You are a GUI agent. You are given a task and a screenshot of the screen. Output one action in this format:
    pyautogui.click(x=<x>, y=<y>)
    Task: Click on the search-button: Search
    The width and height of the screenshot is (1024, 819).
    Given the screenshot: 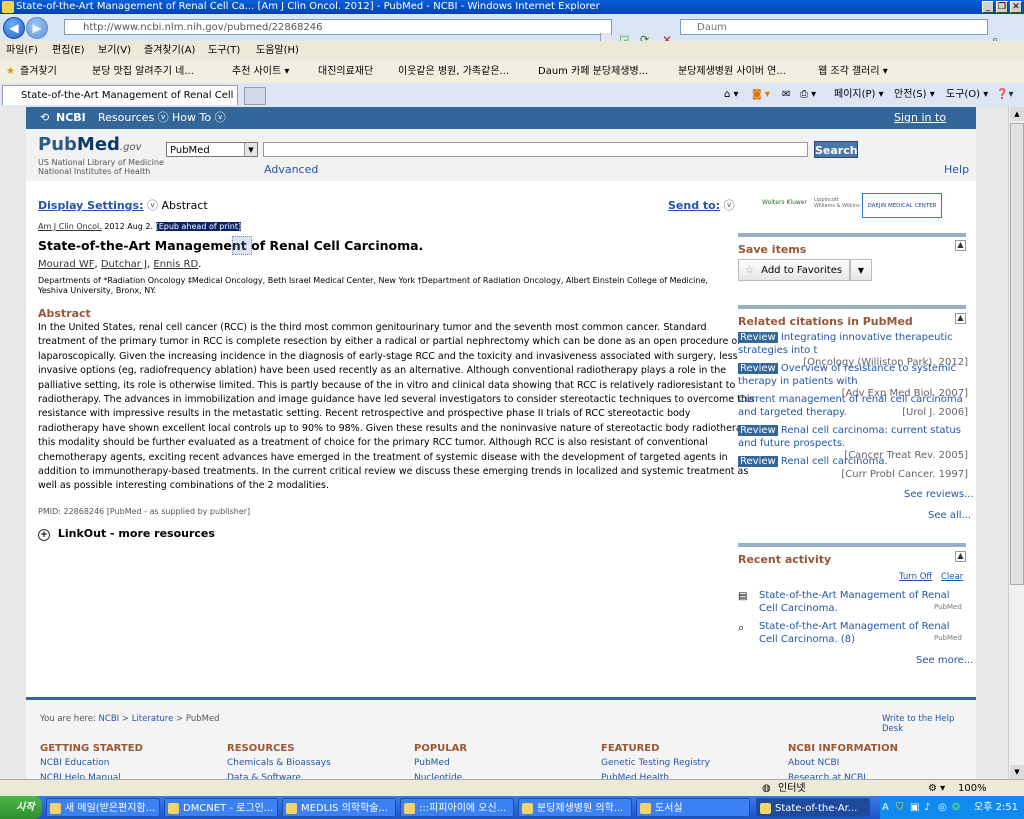 What is the action you would take?
    pyautogui.click(x=836, y=149)
    